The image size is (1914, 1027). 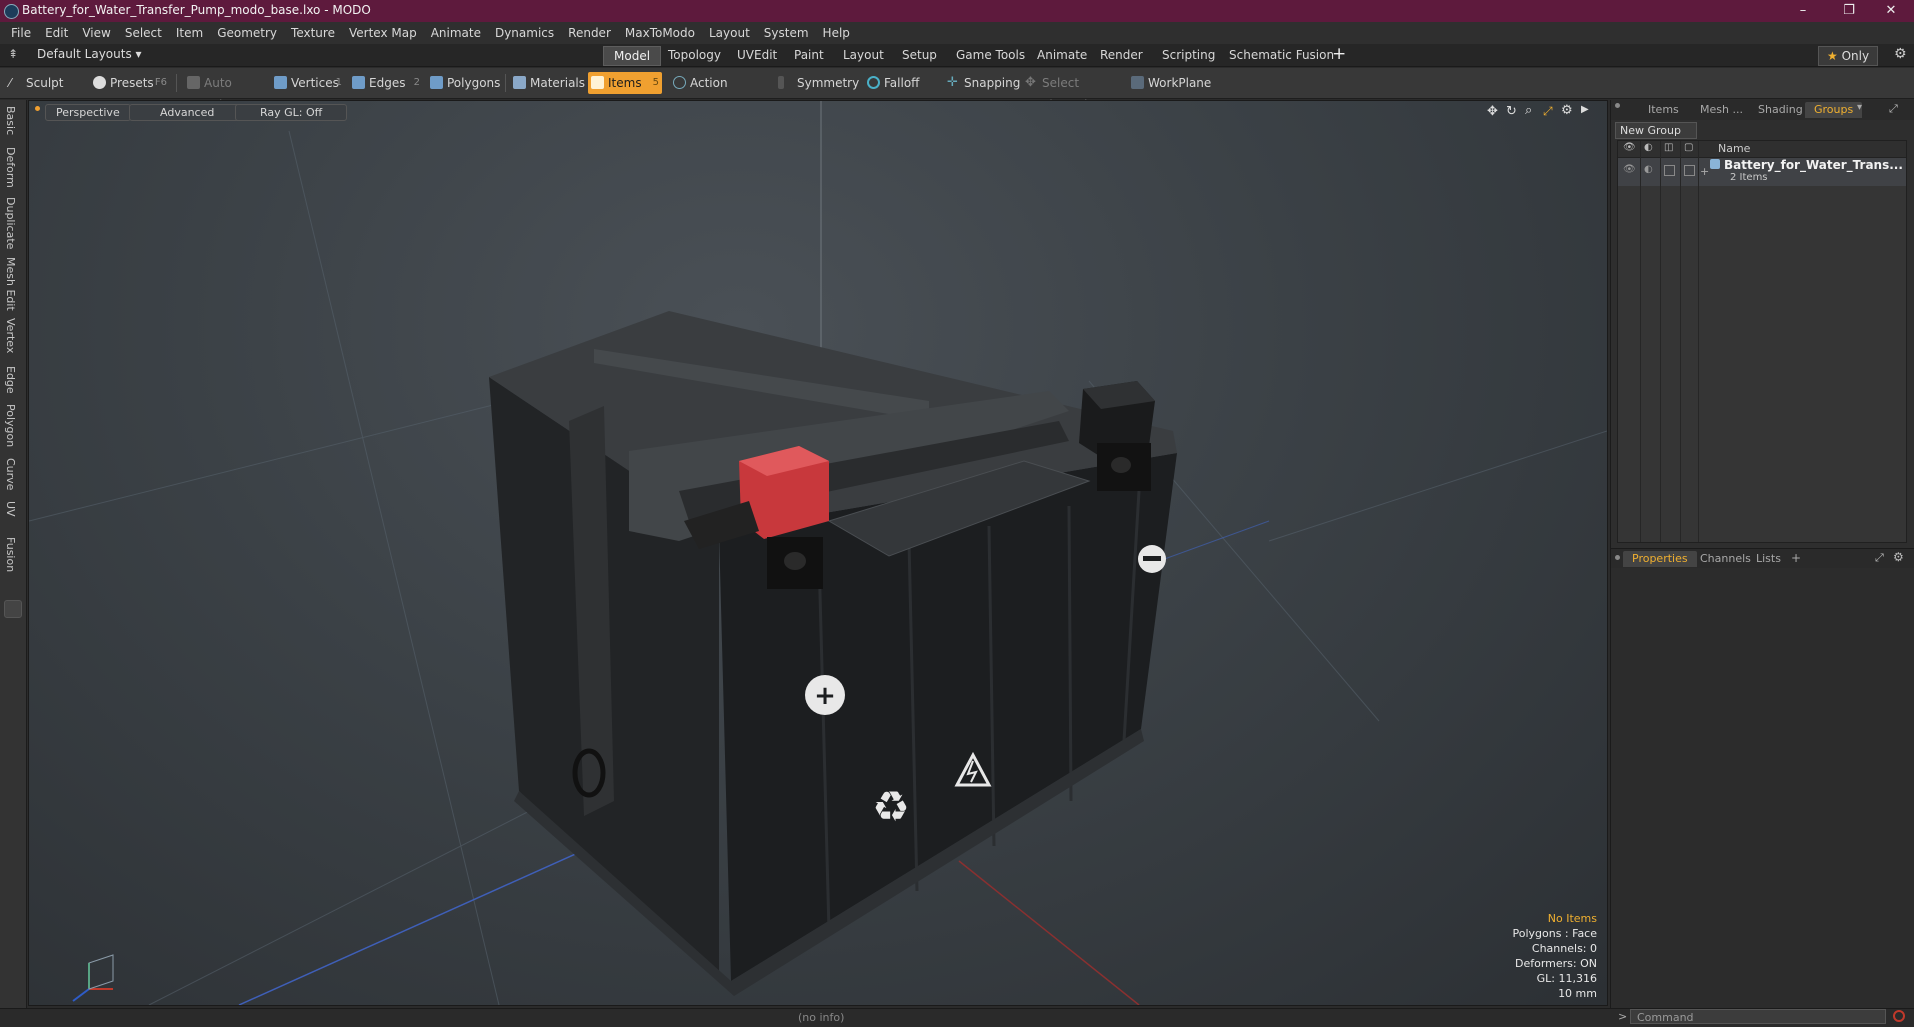 What do you see at coordinates (280, 82) in the screenshot?
I see `vertices-icon` at bounding box center [280, 82].